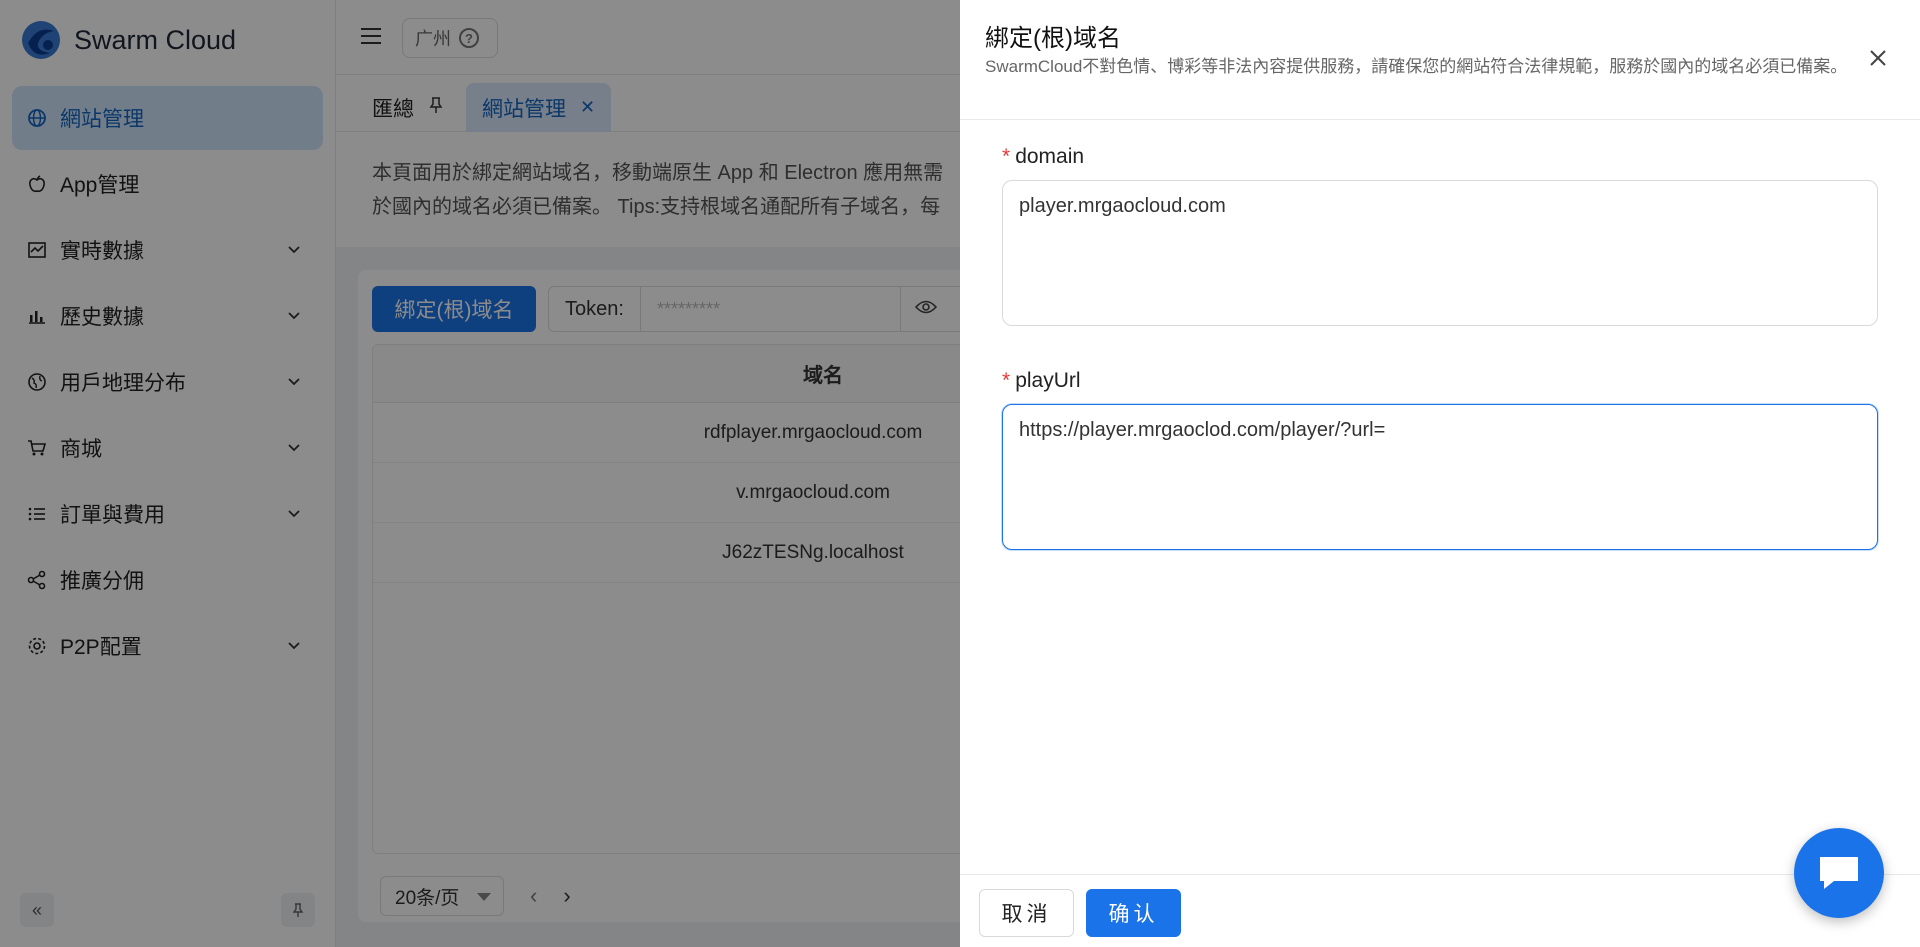 This screenshot has width=1920, height=947. What do you see at coordinates (1440, 910) in the screenshot?
I see `drawer-footer: 取消 确认` at bounding box center [1440, 910].